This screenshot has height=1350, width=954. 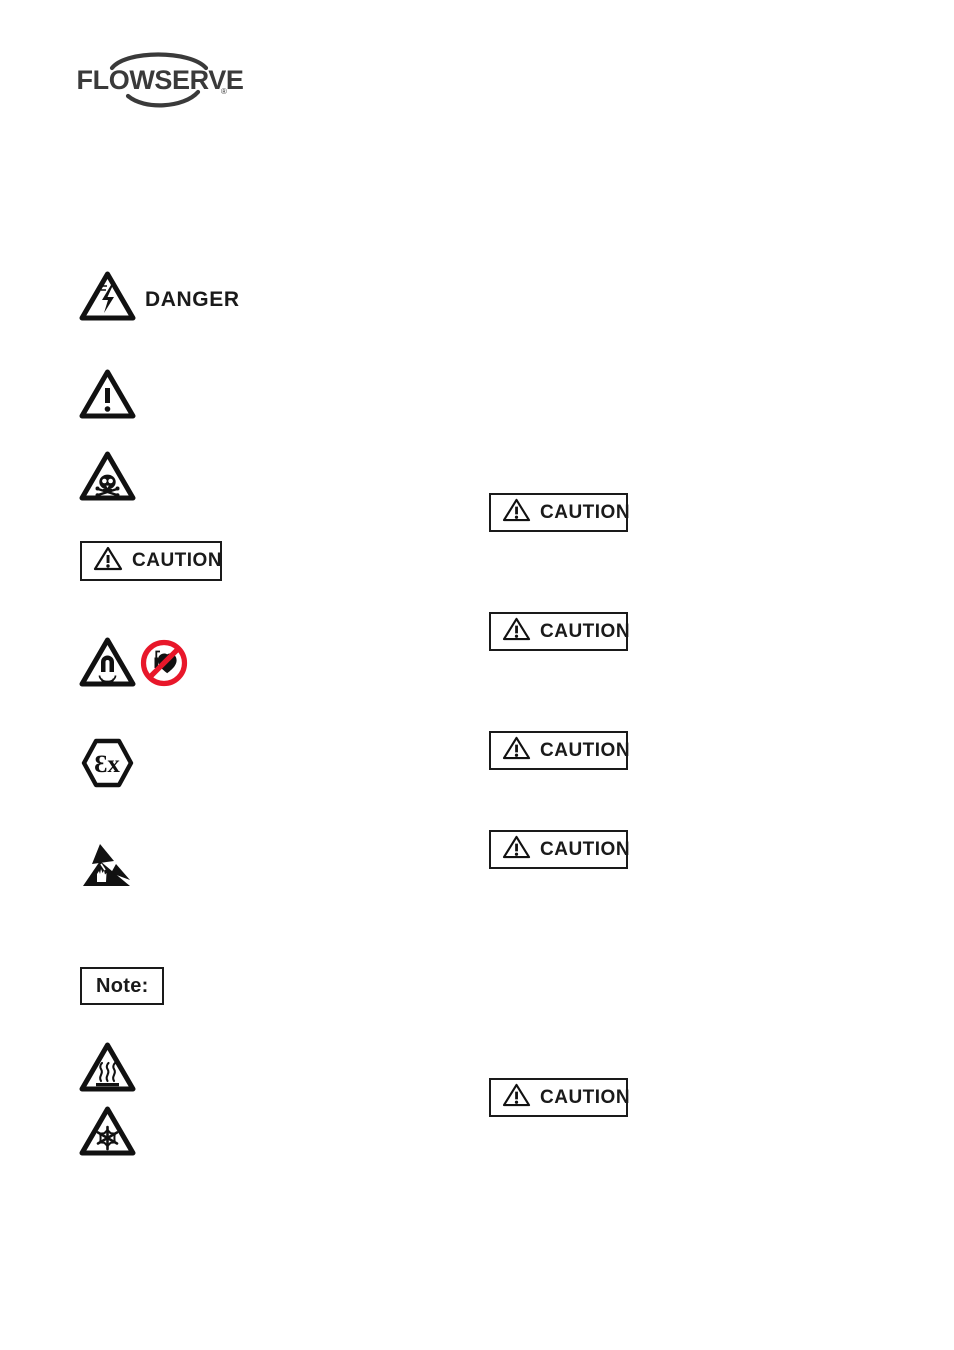 I want to click on svg-text: Ɛx, so click(x=107, y=764).